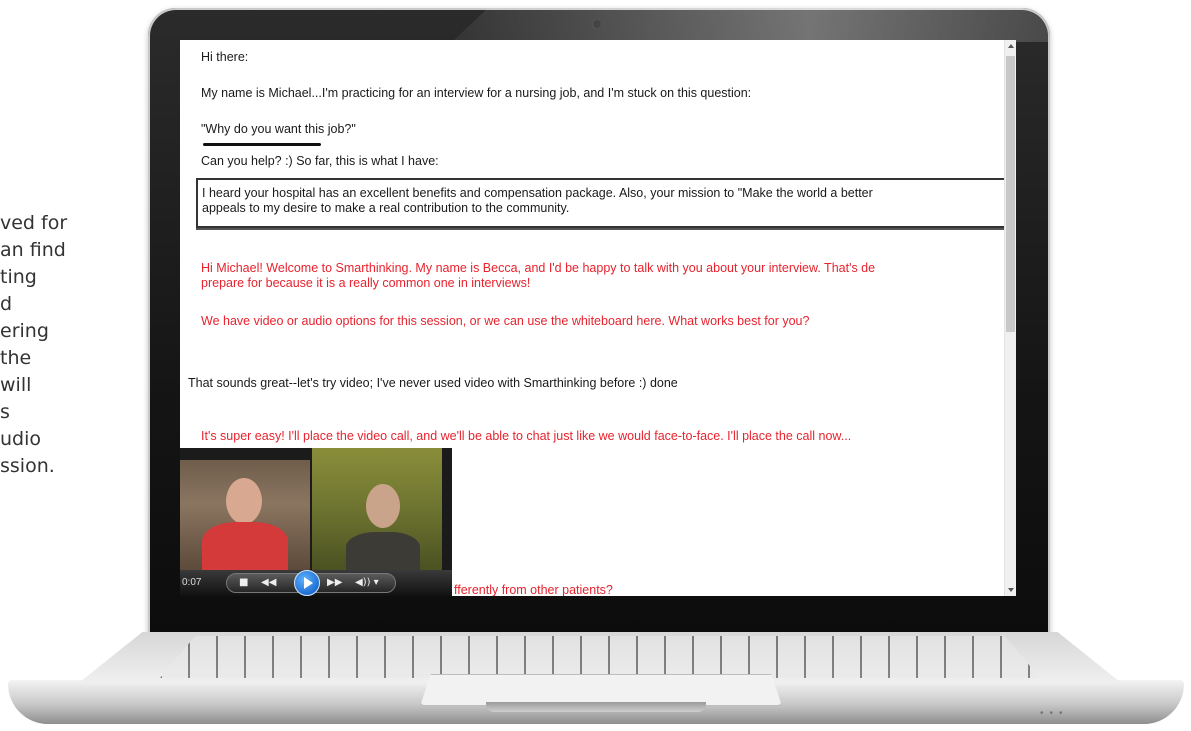  Describe the element at coordinates (192, 582) in the screenshot. I see `video-timestamp: 0:07` at that location.